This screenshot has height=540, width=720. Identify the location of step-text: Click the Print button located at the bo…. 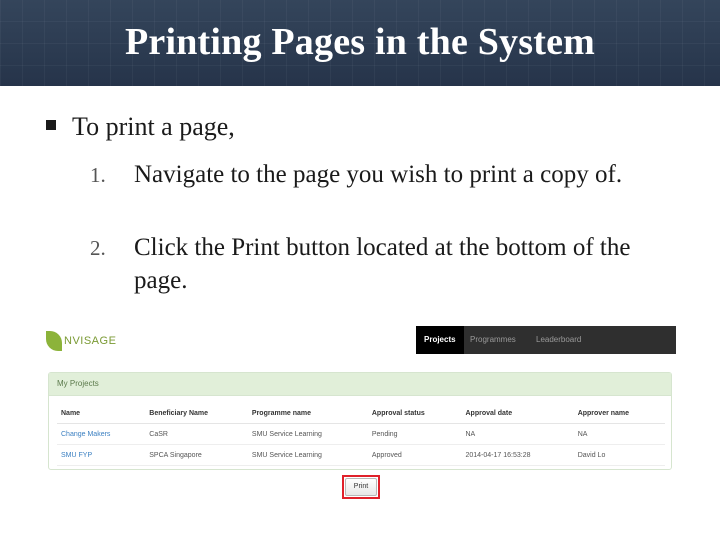
(382, 264).